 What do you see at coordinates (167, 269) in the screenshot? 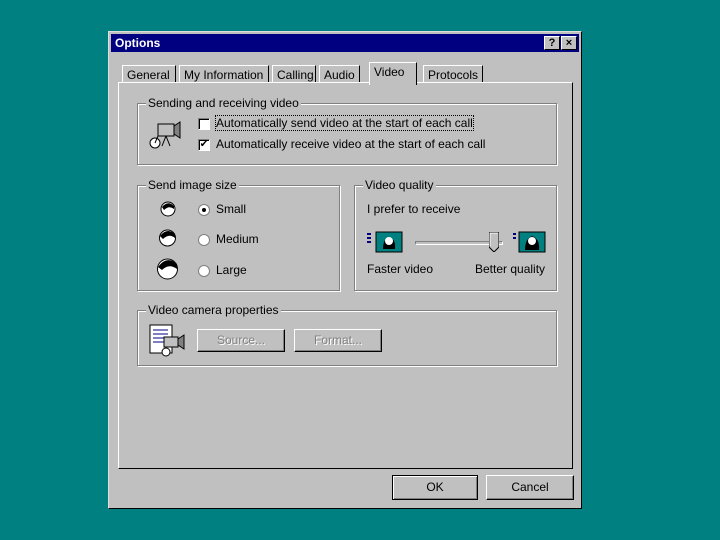
I see `large-face-icon` at bounding box center [167, 269].